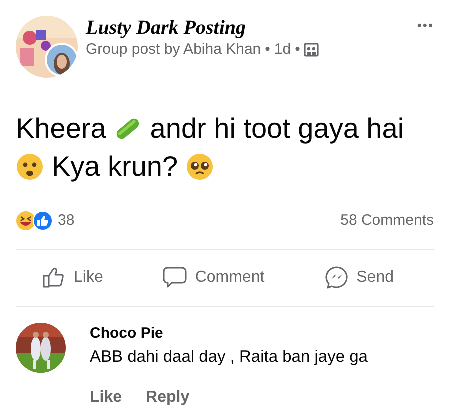 The width and height of the screenshot is (450, 411). Describe the element at coordinates (229, 357) in the screenshot. I see `comment-text: ABB dahi daal day , Raita ban jaye ga` at that location.